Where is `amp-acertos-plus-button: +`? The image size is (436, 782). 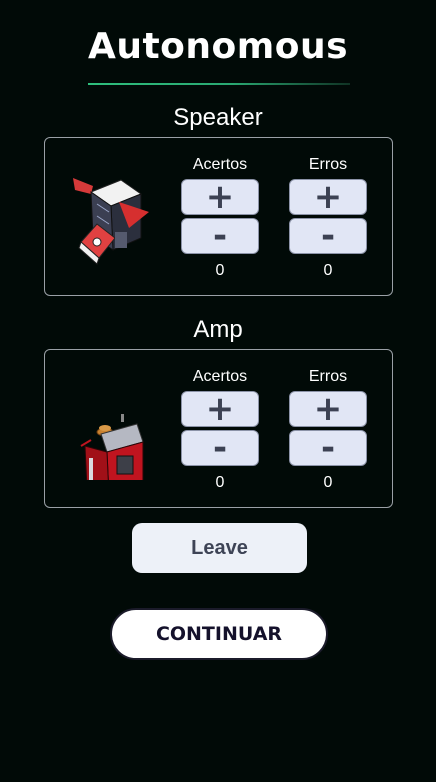
amp-acertos-plus-button: + is located at coordinates (220, 409).